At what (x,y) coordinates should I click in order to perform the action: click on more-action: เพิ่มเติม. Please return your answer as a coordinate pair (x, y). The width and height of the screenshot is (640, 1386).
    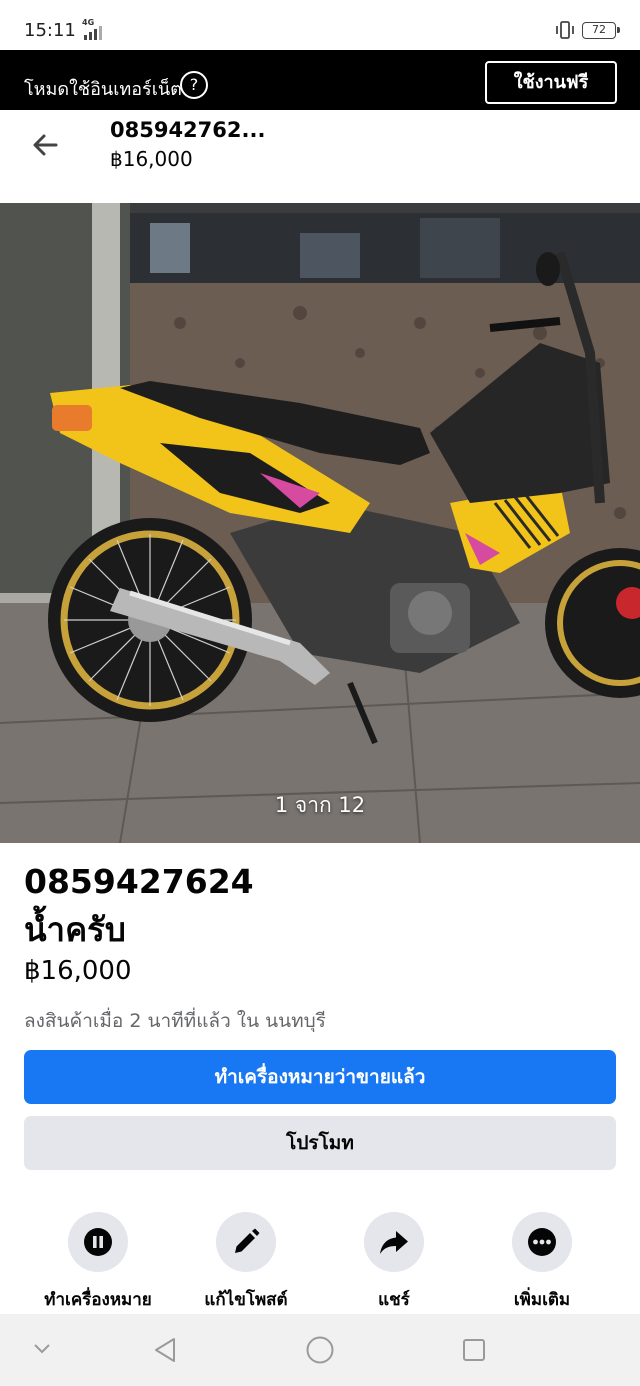
    Looking at the image, I should click on (542, 1262).